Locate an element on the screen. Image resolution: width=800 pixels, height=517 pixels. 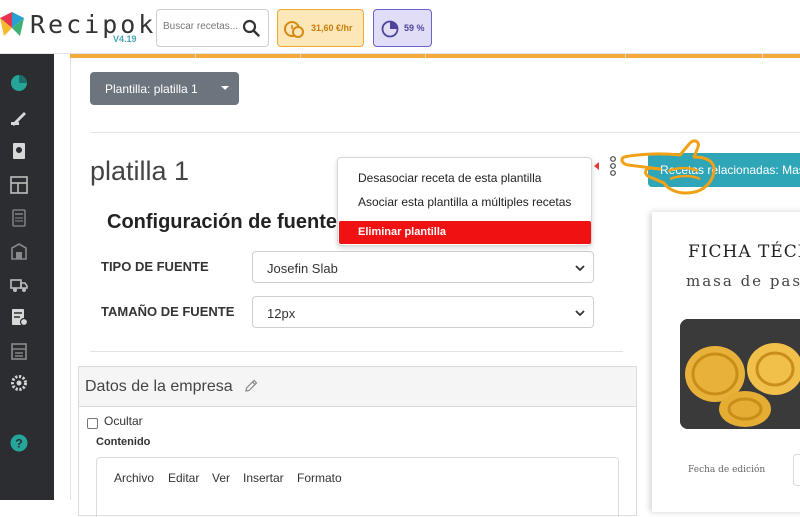
menu-item-unlink-recipe: Desasociar receta de esta plantilla is located at coordinates (449, 178).